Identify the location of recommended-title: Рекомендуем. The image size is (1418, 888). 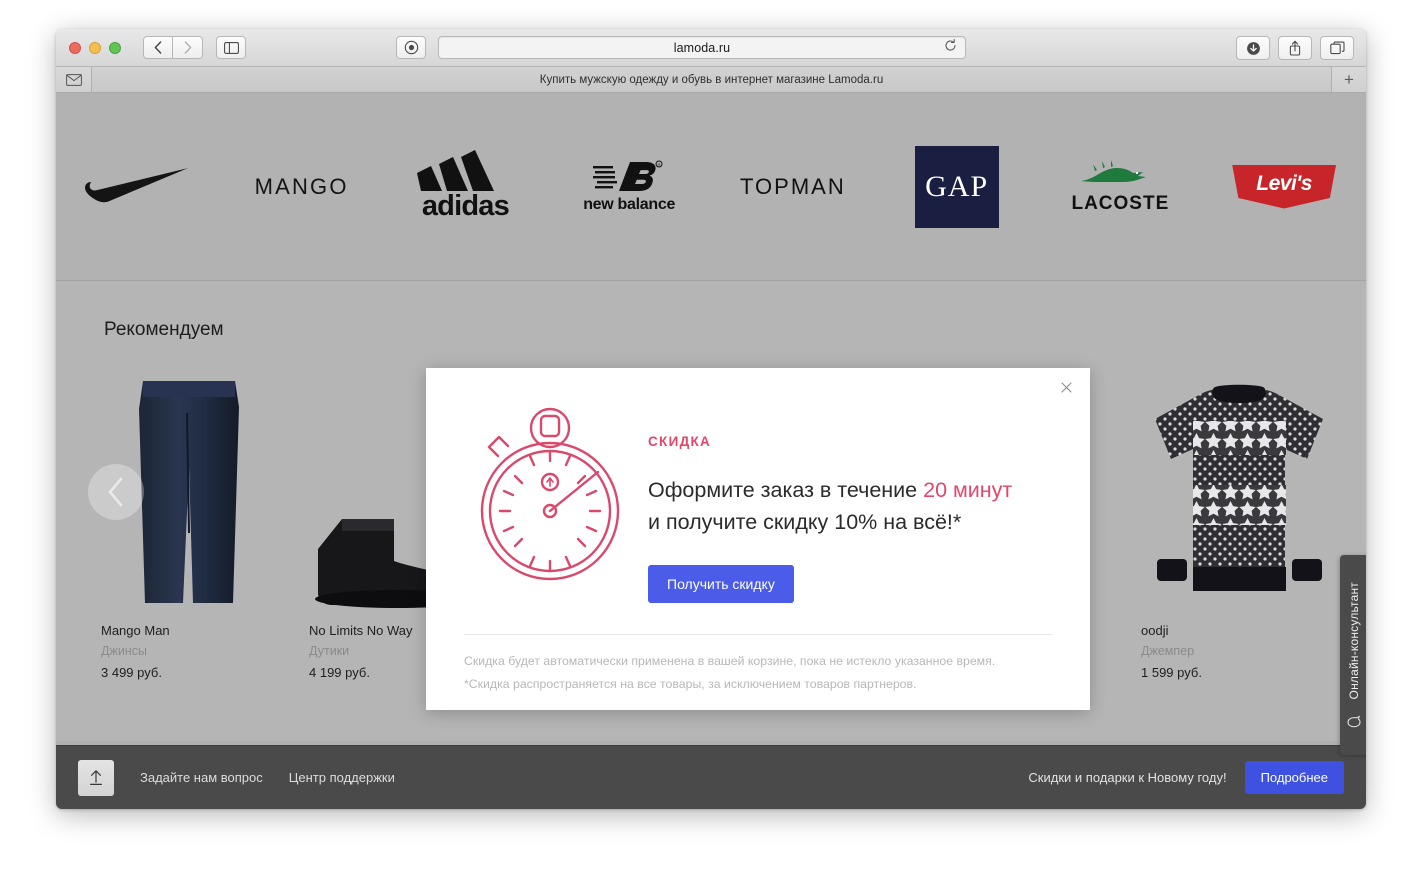
(164, 329).